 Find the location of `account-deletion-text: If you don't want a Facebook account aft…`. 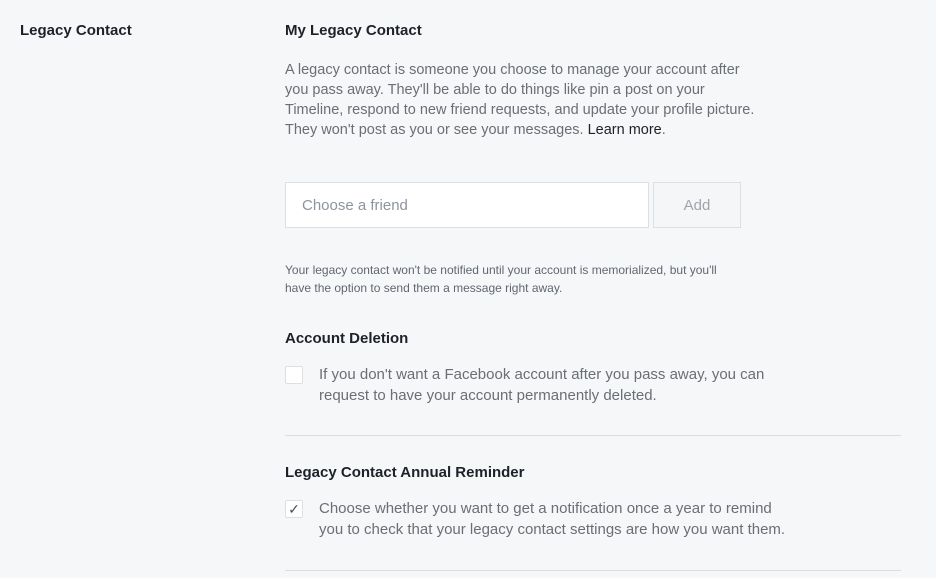

account-deletion-text: If you don't want a Facebook account aft… is located at coordinates (612, 385).